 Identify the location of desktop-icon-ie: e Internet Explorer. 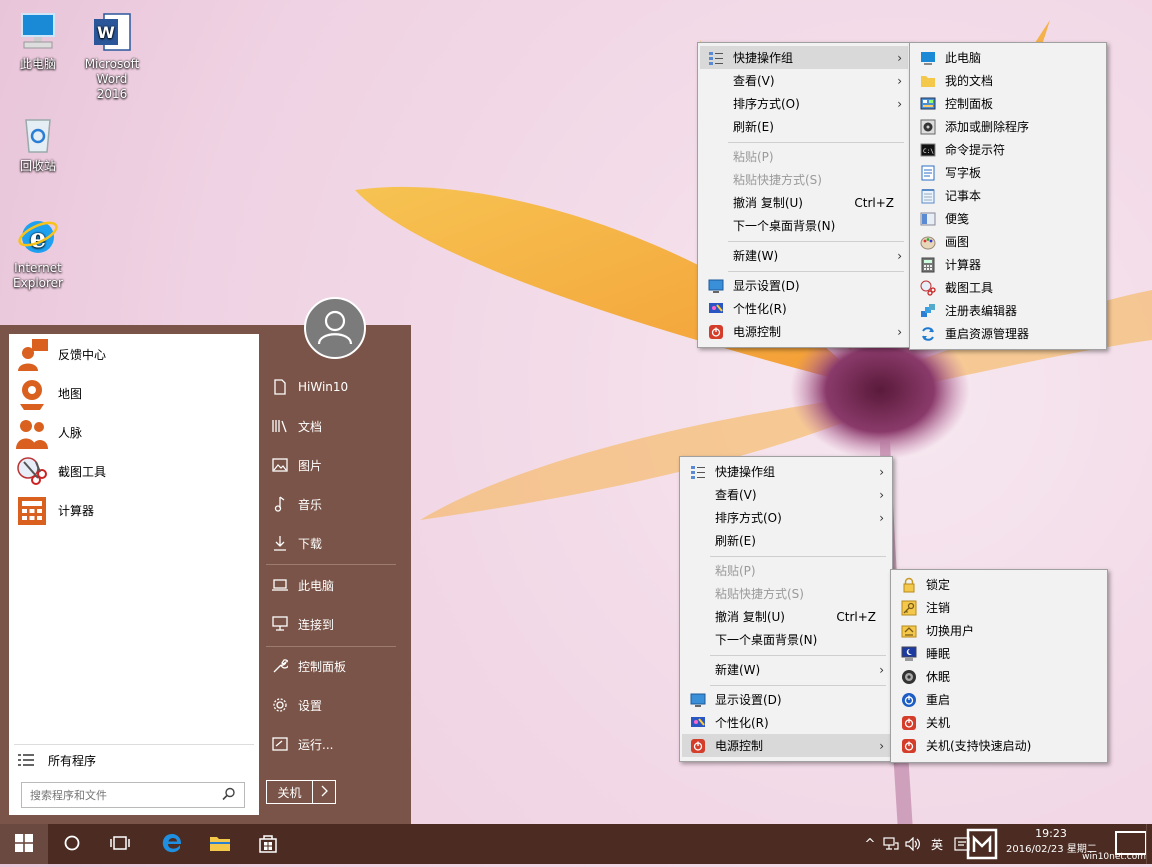
(38, 252).